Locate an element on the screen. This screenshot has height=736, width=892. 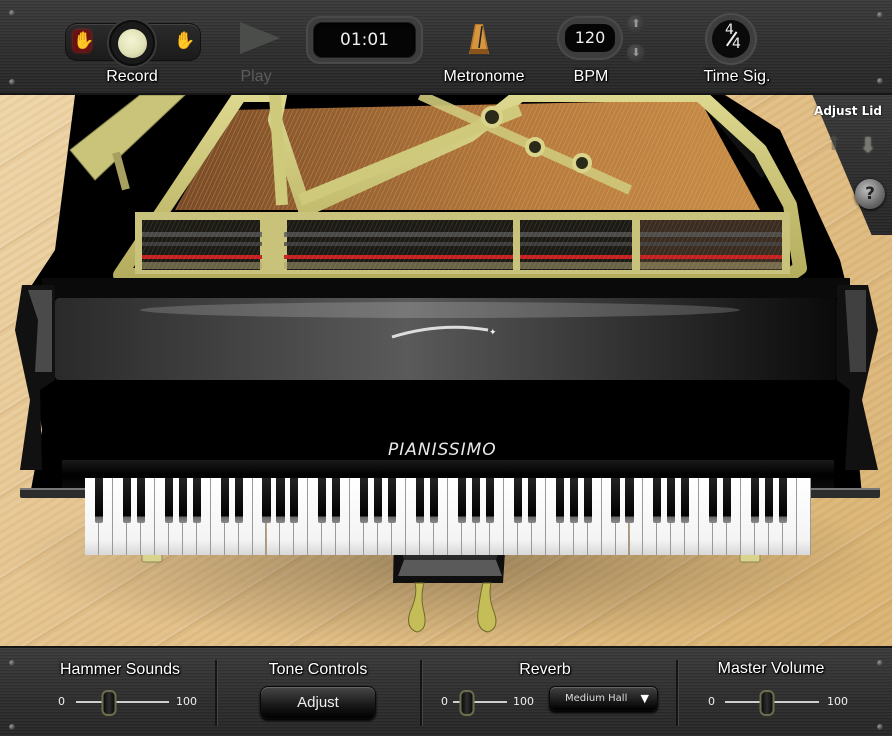
time-readout: 01:01 is located at coordinates (364, 40).